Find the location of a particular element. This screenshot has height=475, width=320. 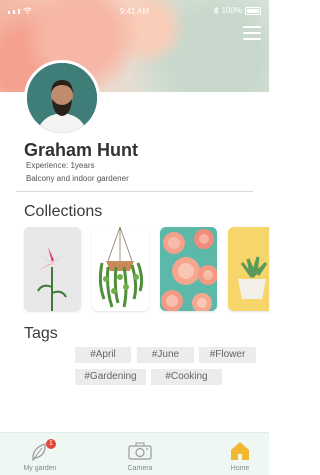

tab-home: Home is located at coordinates (240, 454).